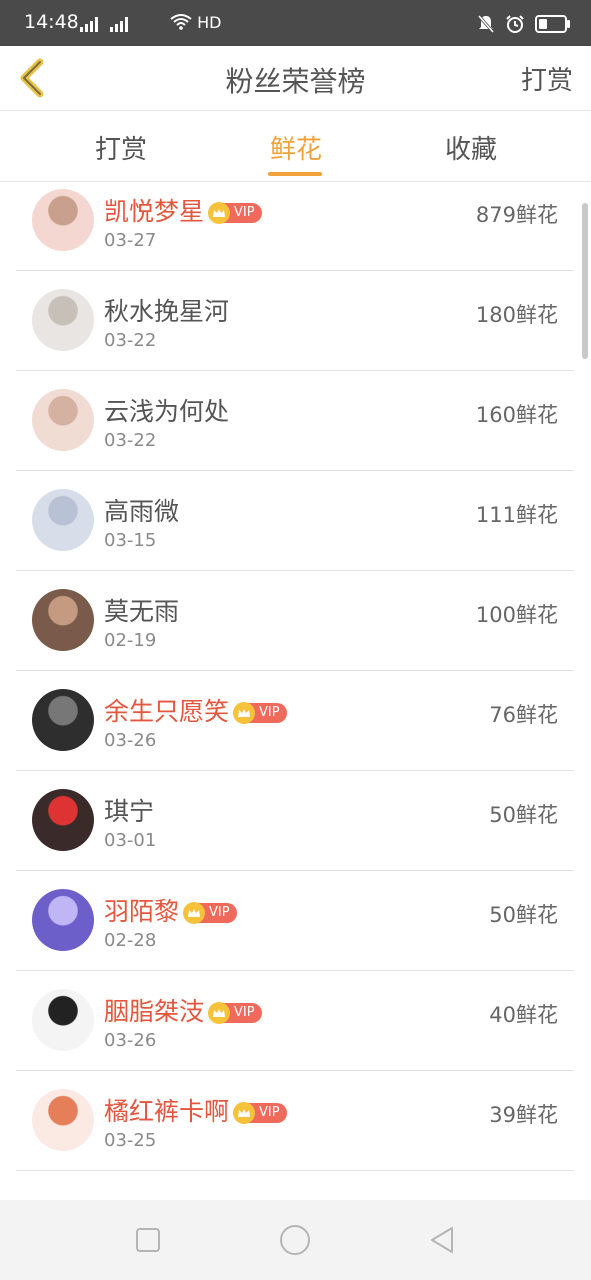  I want to click on fan-name: 凯悦梦星 VIP, so click(183, 210).